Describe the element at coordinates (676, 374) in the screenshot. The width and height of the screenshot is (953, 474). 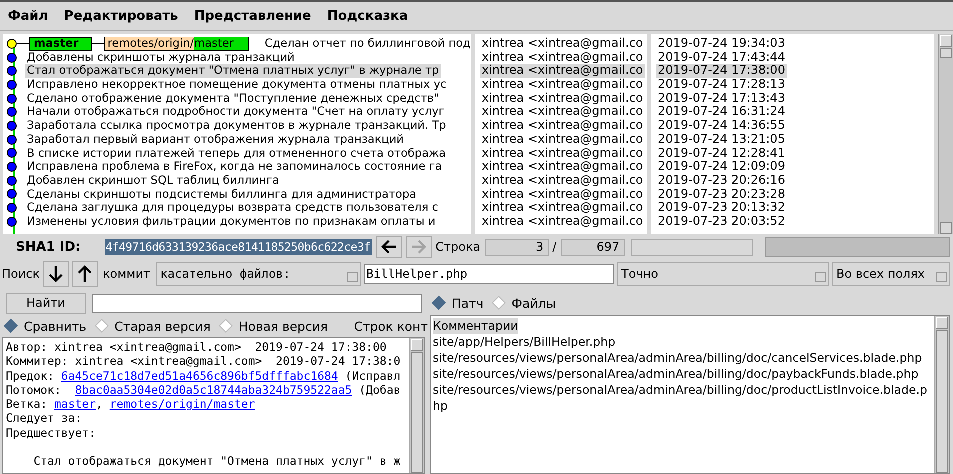
I see `file-list-item: site/resources/views/personalArea/adminArea/billing/doc/paybackFunds.blade.php` at that location.